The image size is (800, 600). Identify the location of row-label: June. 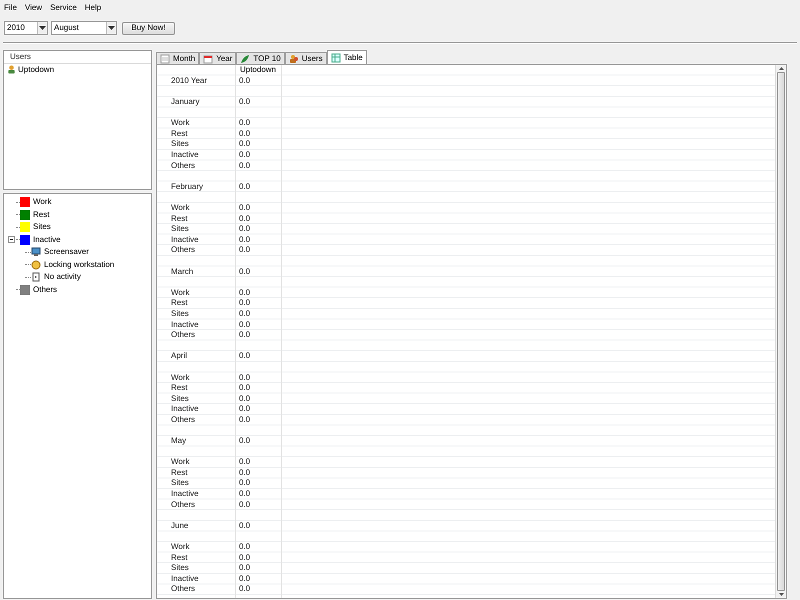
(179, 526).